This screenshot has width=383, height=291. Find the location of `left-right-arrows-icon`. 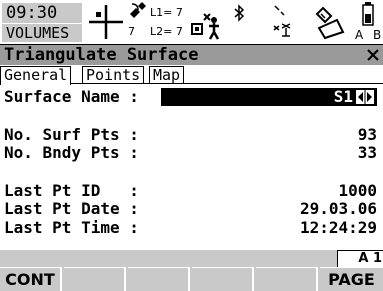

left-right-arrows-icon is located at coordinates (365, 97).